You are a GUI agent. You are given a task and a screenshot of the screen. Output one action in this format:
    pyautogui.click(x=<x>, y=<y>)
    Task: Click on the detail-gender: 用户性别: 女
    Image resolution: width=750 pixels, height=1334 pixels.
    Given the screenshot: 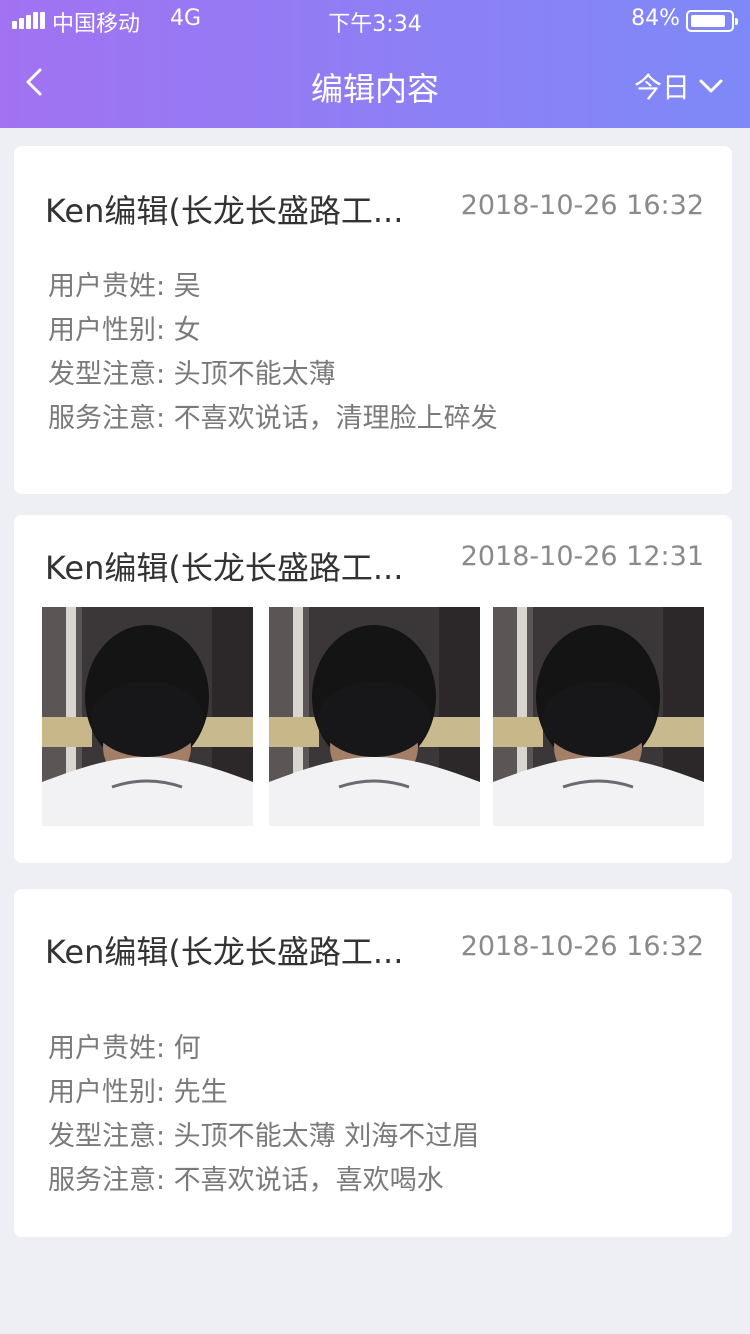 What is the action you would take?
    pyautogui.click(x=124, y=330)
    